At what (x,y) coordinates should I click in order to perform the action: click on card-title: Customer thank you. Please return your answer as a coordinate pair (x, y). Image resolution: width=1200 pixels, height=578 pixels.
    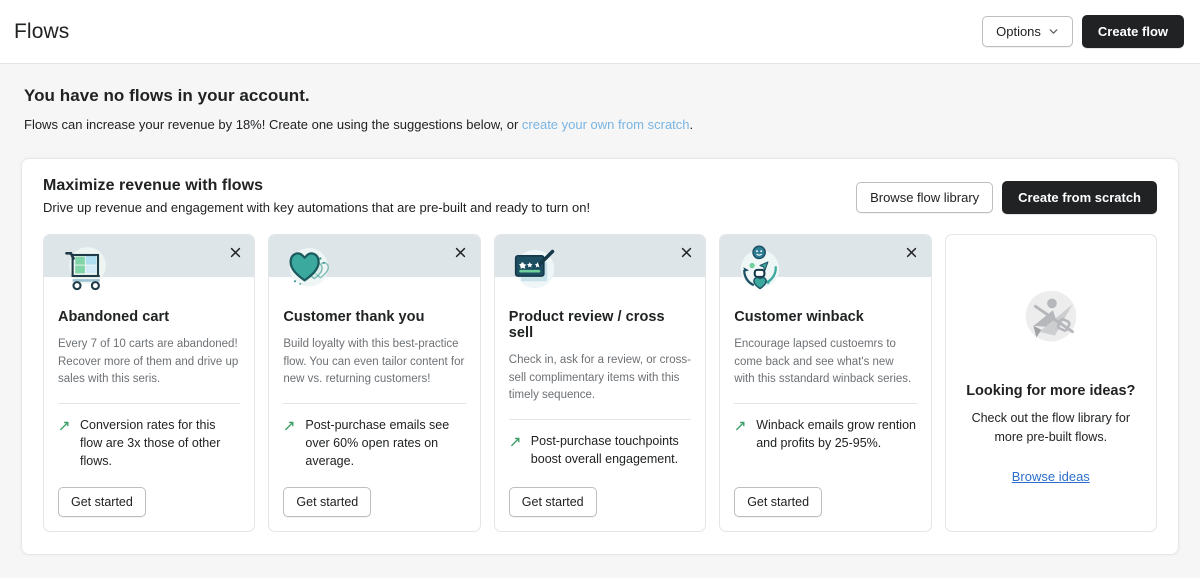
    Looking at the image, I should click on (354, 316).